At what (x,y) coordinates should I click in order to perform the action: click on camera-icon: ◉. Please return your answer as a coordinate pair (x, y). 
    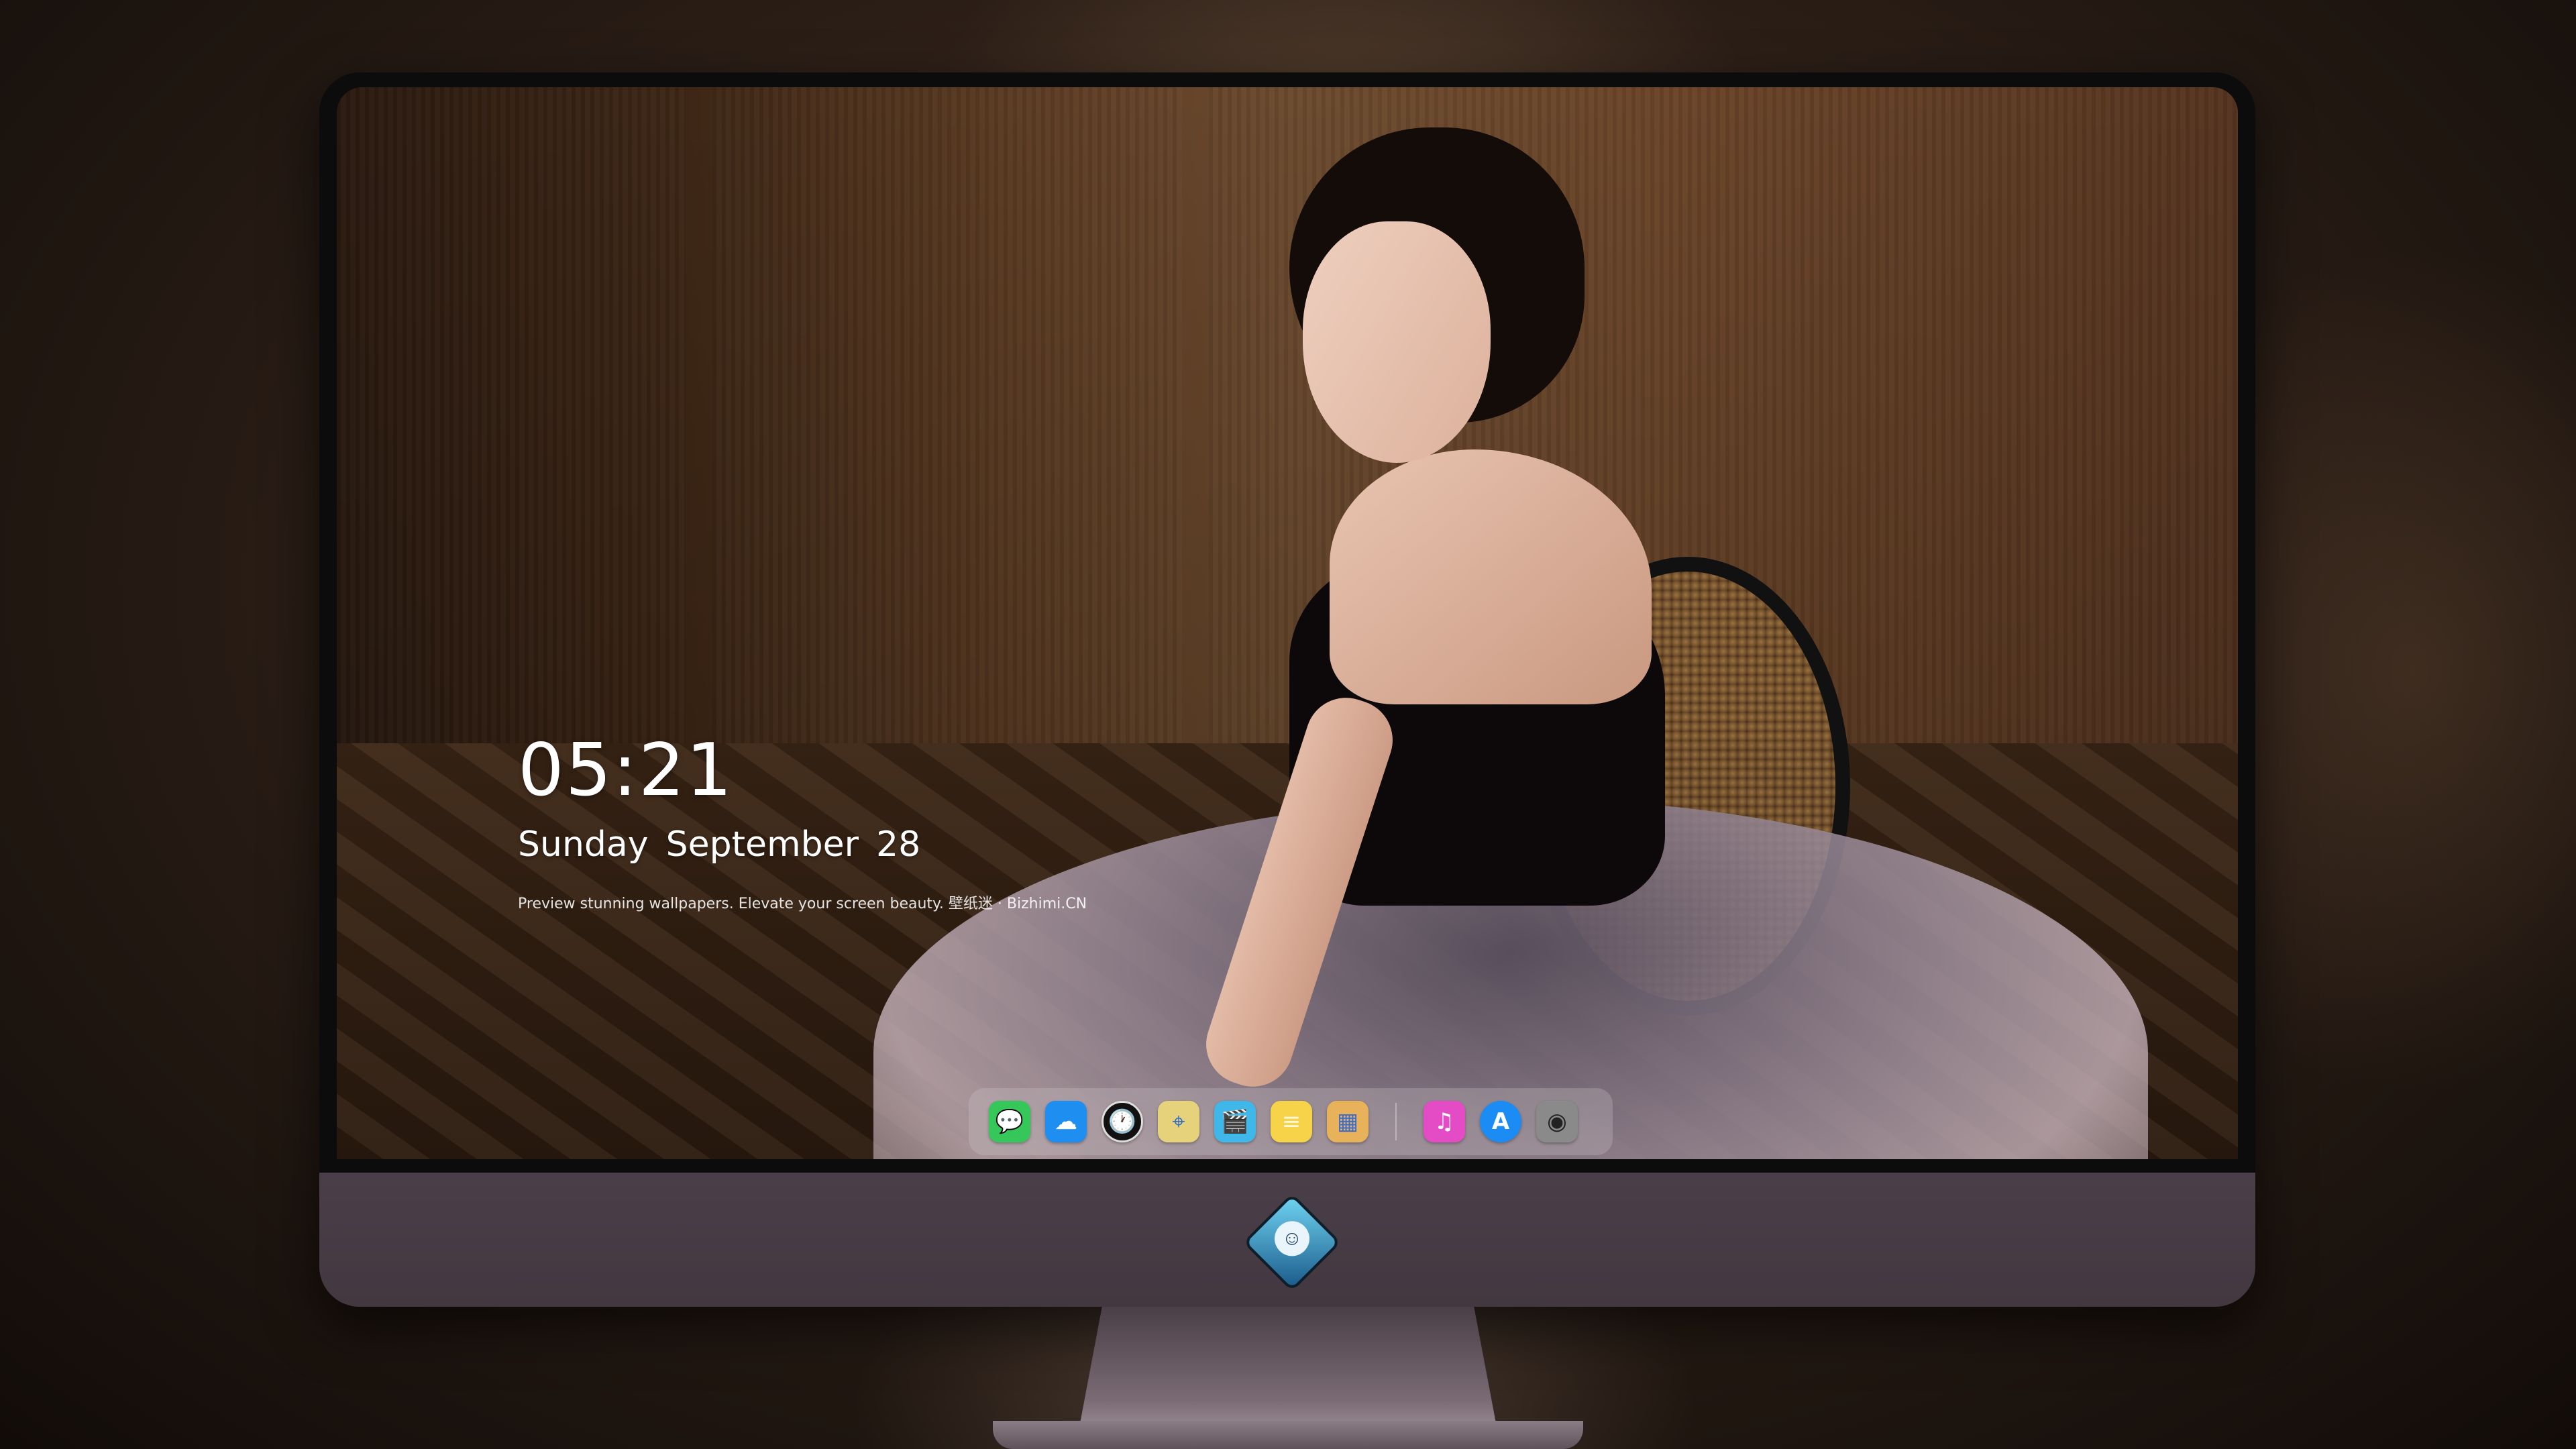
    Looking at the image, I should click on (1557, 1121).